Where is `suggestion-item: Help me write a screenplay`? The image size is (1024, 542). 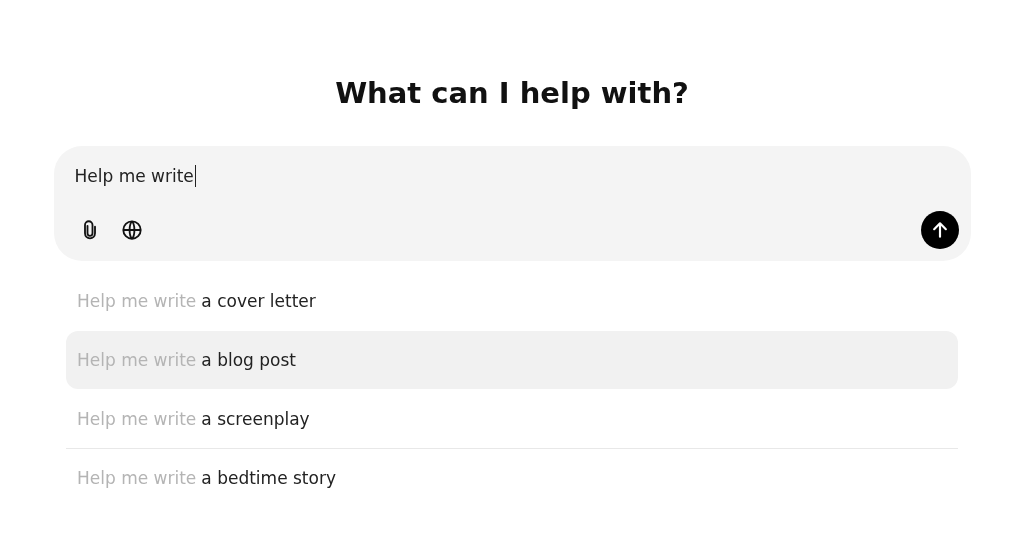 suggestion-item: Help me write a screenplay is located at coordinates (512, 419).